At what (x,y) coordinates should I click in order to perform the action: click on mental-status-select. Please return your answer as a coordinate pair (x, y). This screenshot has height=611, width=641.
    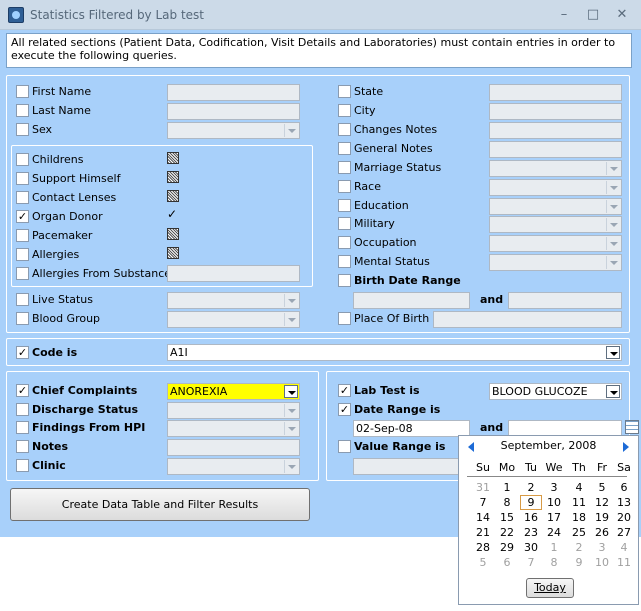
    Looking at the image, I should click on (555, 262).